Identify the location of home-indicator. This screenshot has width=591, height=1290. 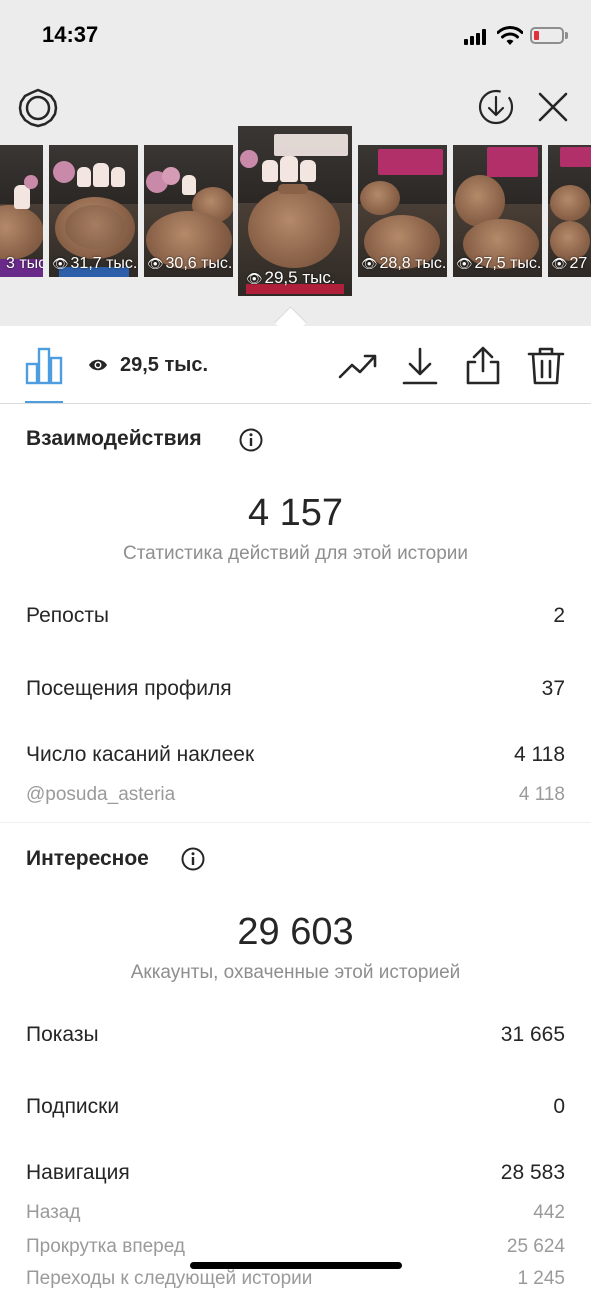
(296, 1265).